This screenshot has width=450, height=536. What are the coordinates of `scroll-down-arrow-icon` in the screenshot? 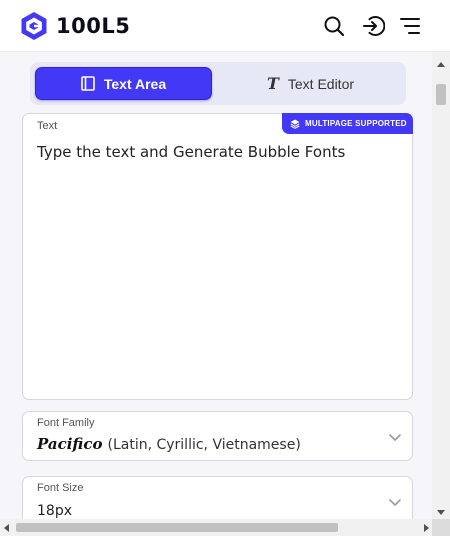 It's located at (441, 512).